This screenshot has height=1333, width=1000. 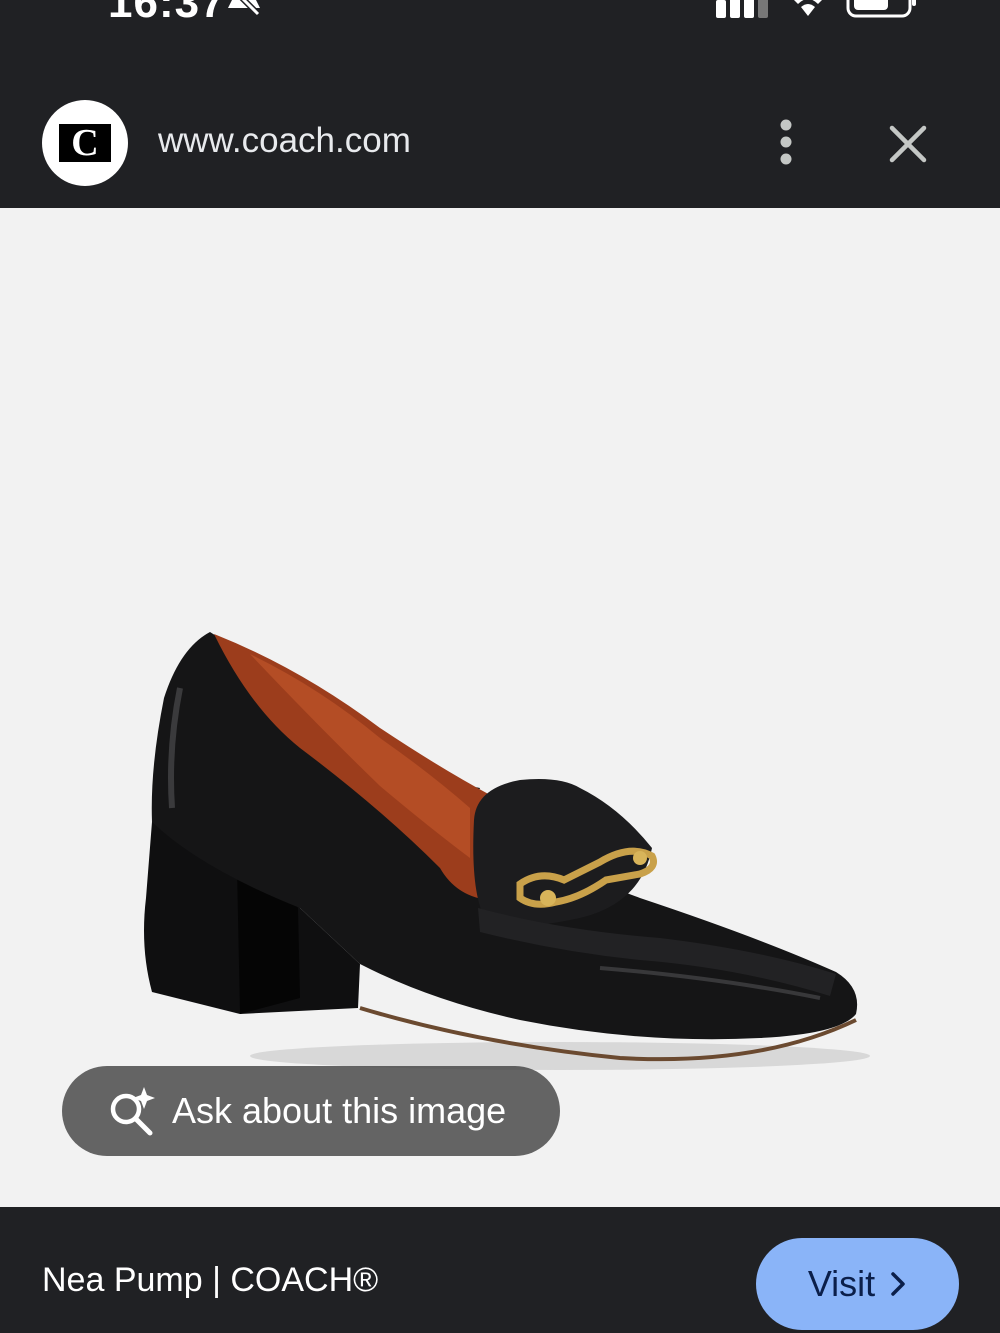 I want to click on ask-about-image-button: Ask about this image, so click(x=311, y=1111).